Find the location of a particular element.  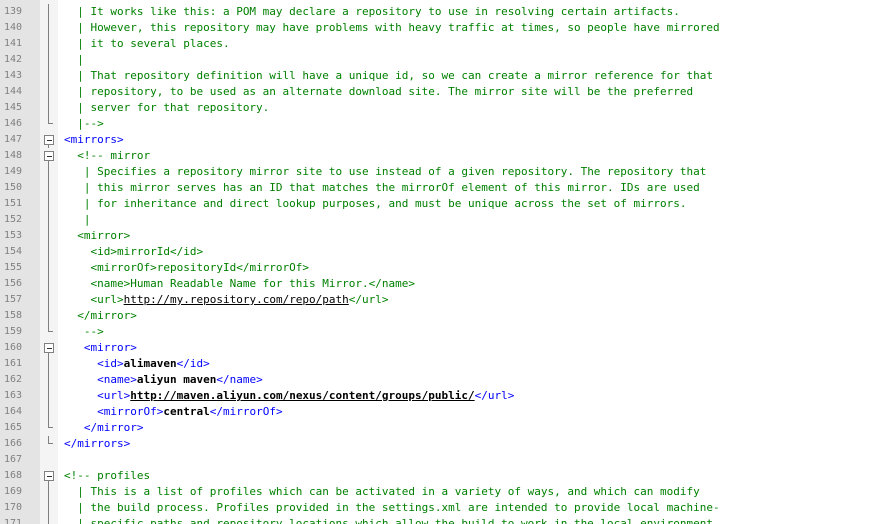

element-value: alimaven is located at coordinates (150, 363).